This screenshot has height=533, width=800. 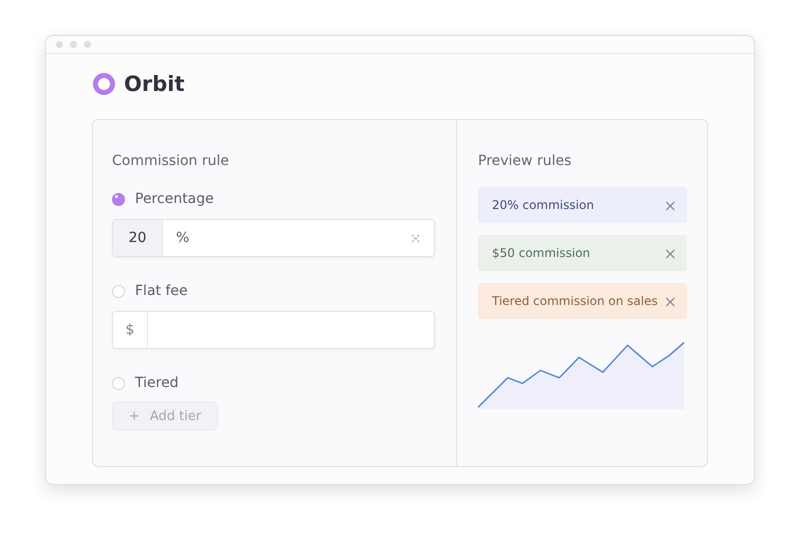 What do you see at coordinates (104, 84) in the screenshot?
I see `ring-logo-icon` at bounding box center [104, 84].